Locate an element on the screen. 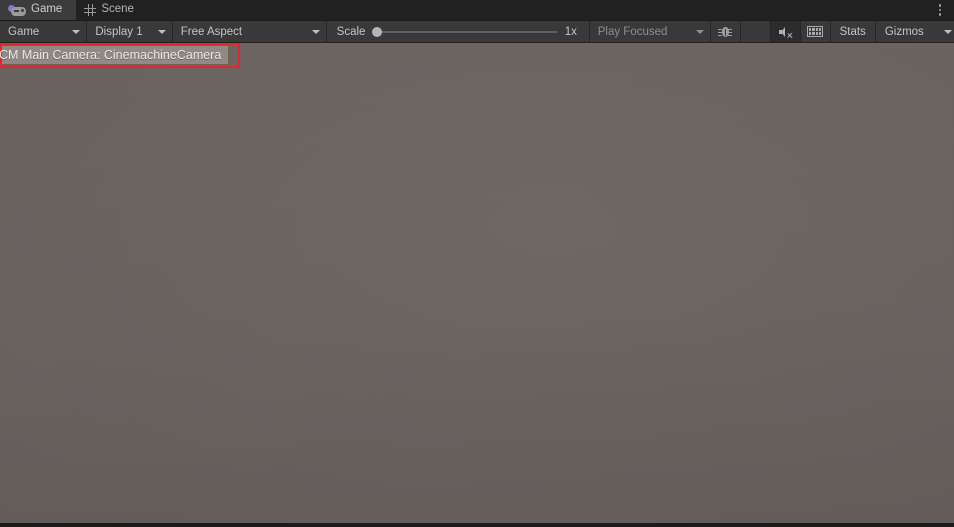 The image size is (954, 527). window-menu-button is located at coordinates (940, 10).